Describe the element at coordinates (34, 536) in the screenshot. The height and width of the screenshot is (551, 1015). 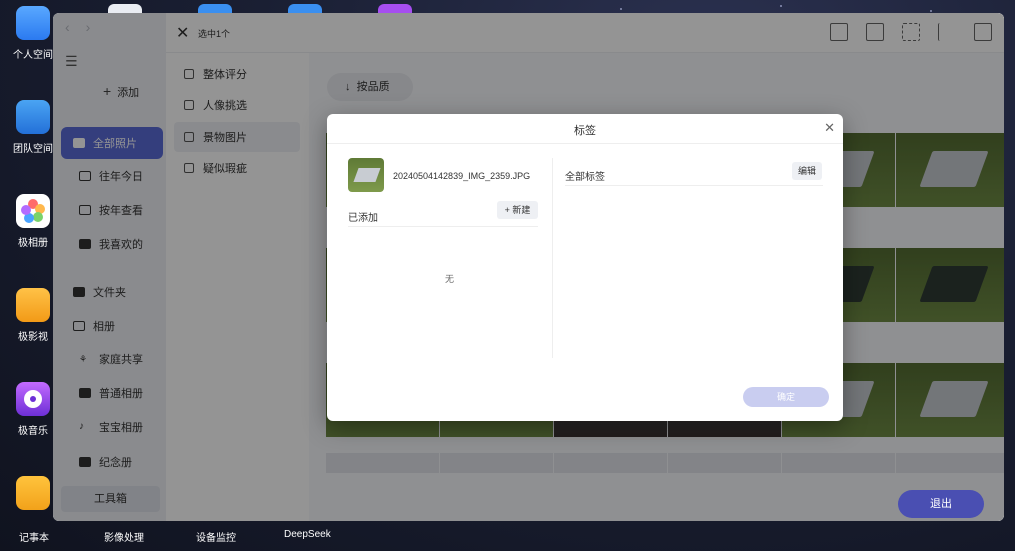
I see `taskbar-item-notes: 记事本` at that location.